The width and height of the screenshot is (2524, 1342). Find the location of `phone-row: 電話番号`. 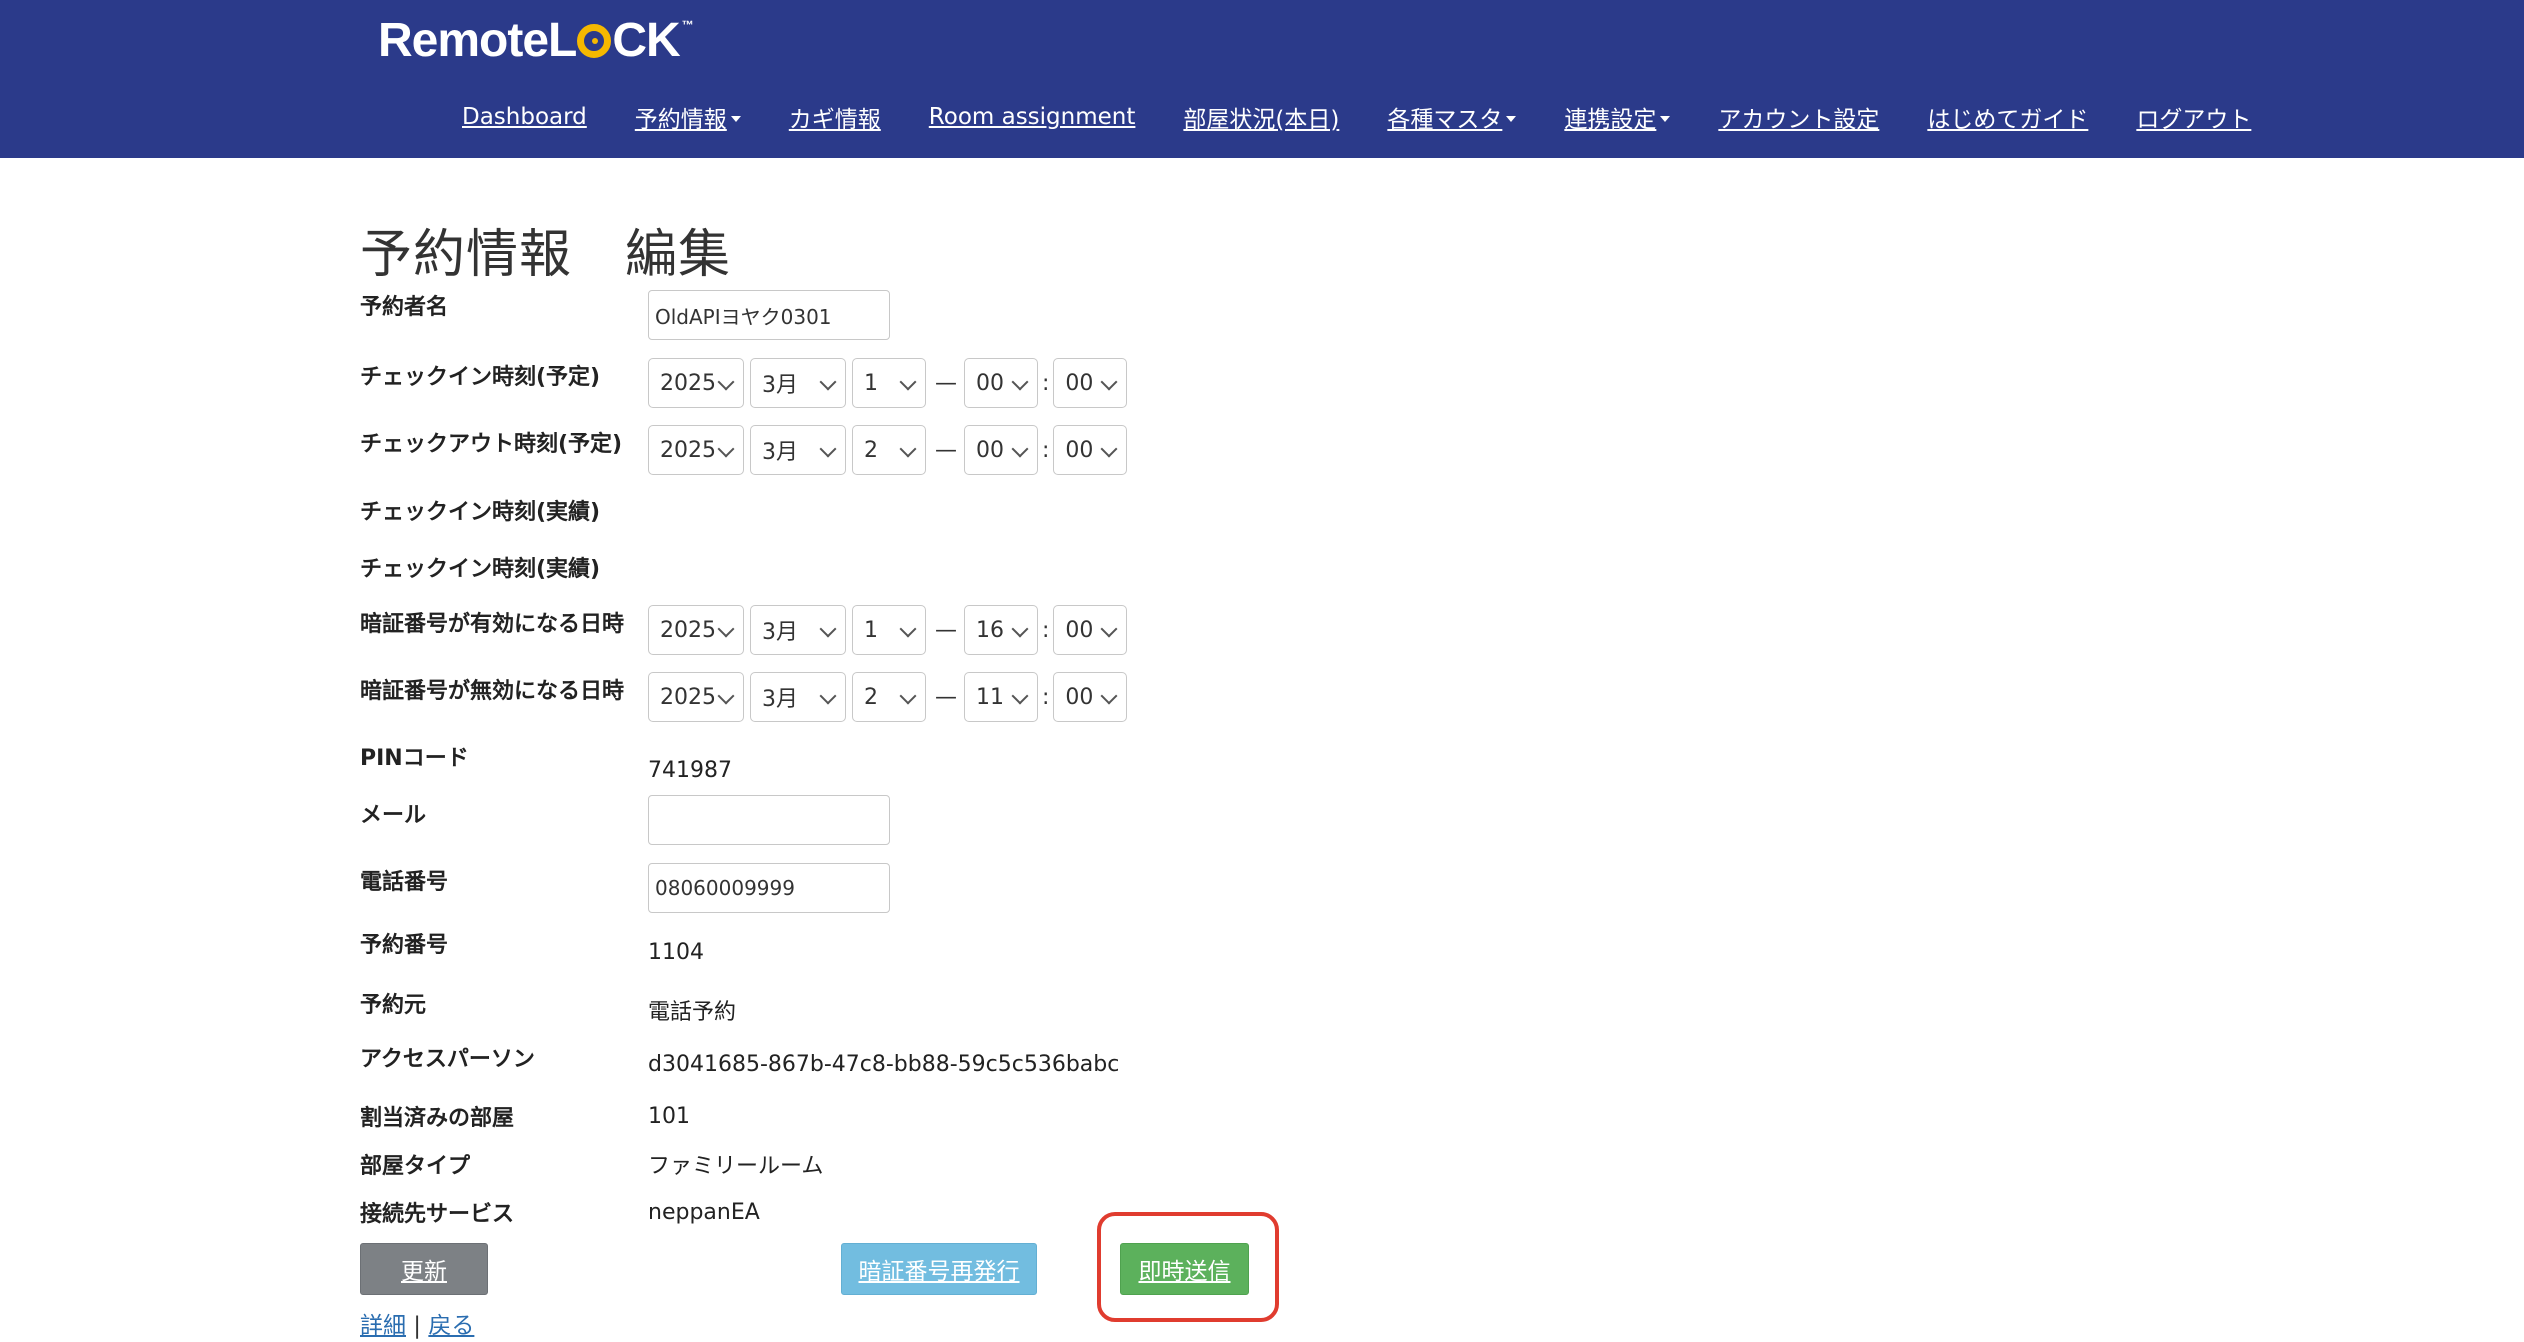

phone-row: 電話番号 is located at coordinates (625, 888).